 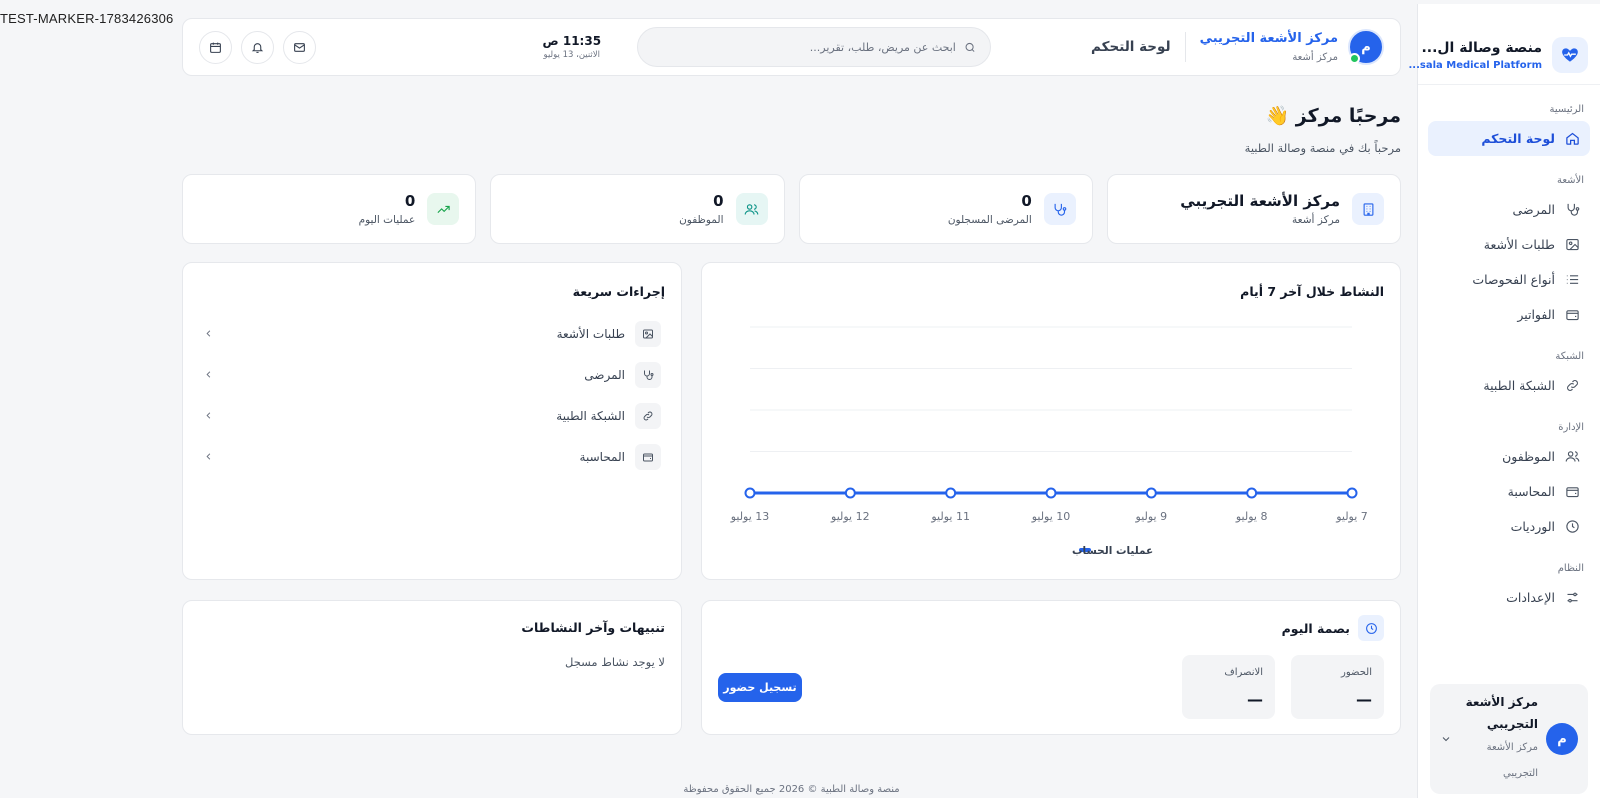 I want to click on sidebar-item-label: لوحة التحكم, so click(x=1518, y=138).